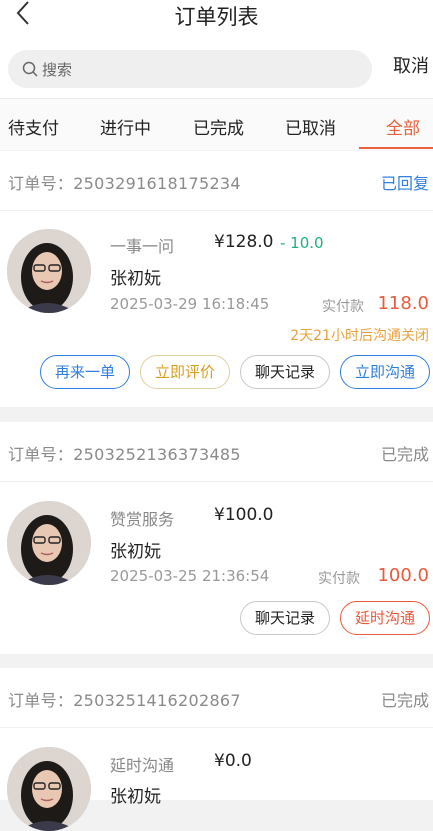 The image size is (433, 831). Describe the element at coordinates (190, 304) in the screenshot. I see `order-time: 2025-03-29 16:18:45` at that location.